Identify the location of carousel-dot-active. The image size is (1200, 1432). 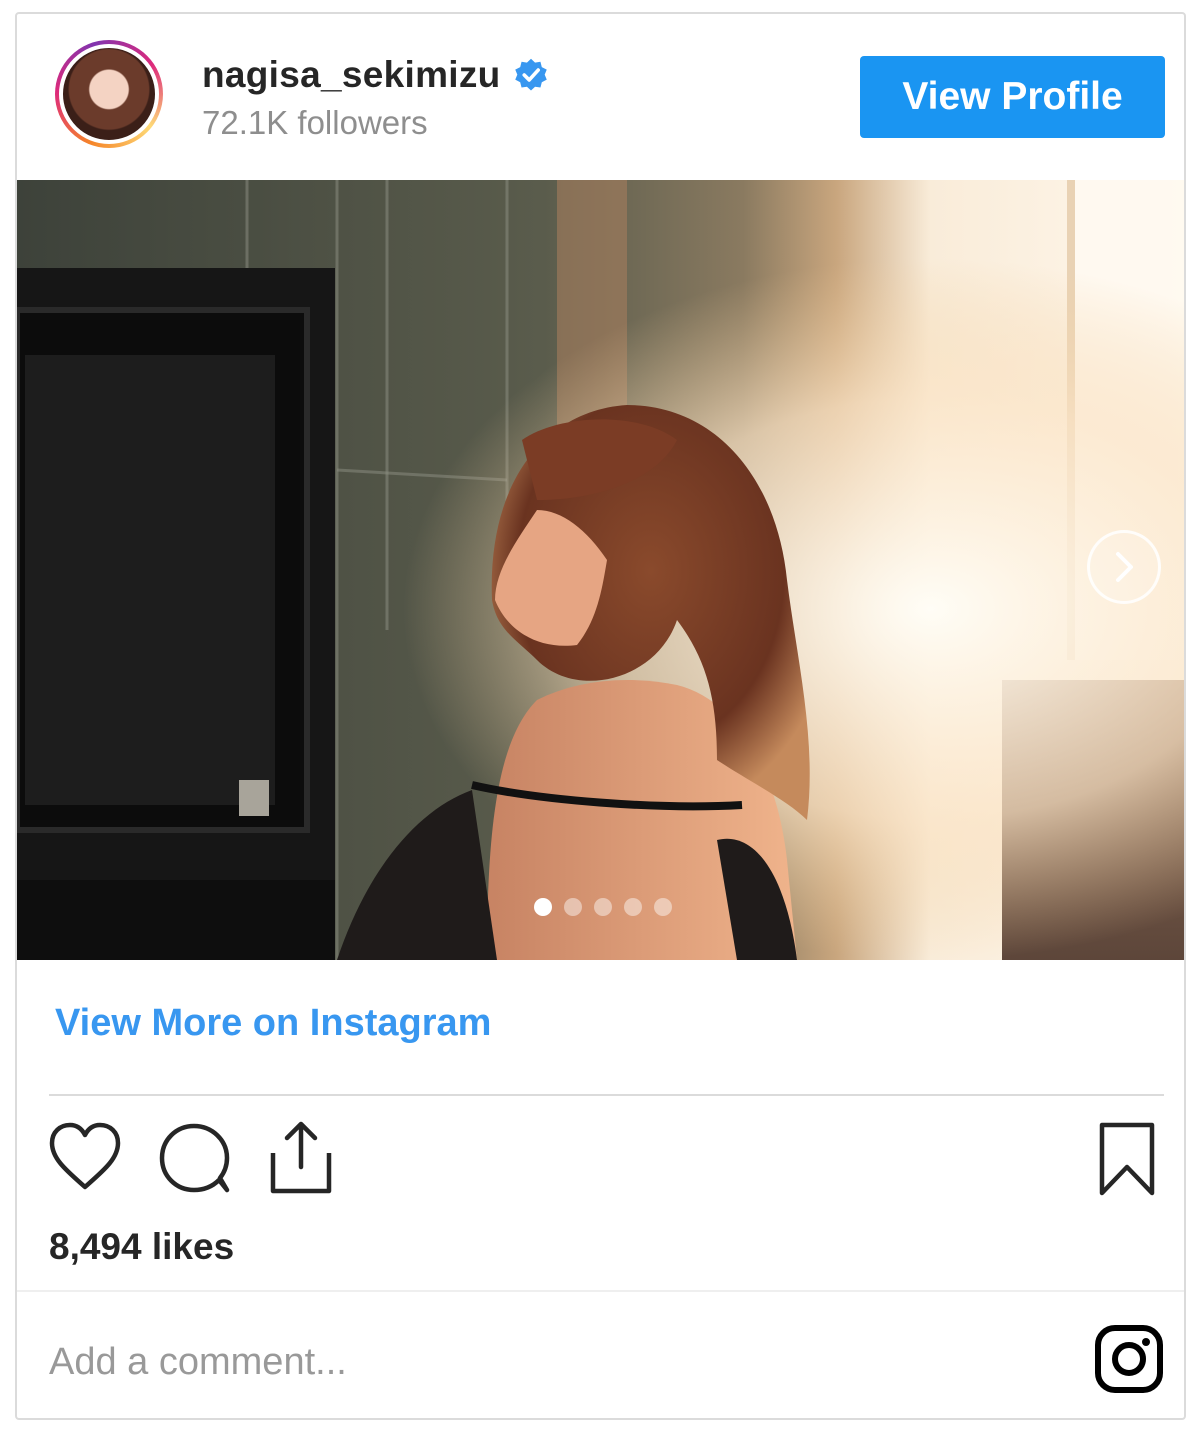
(543, 907).